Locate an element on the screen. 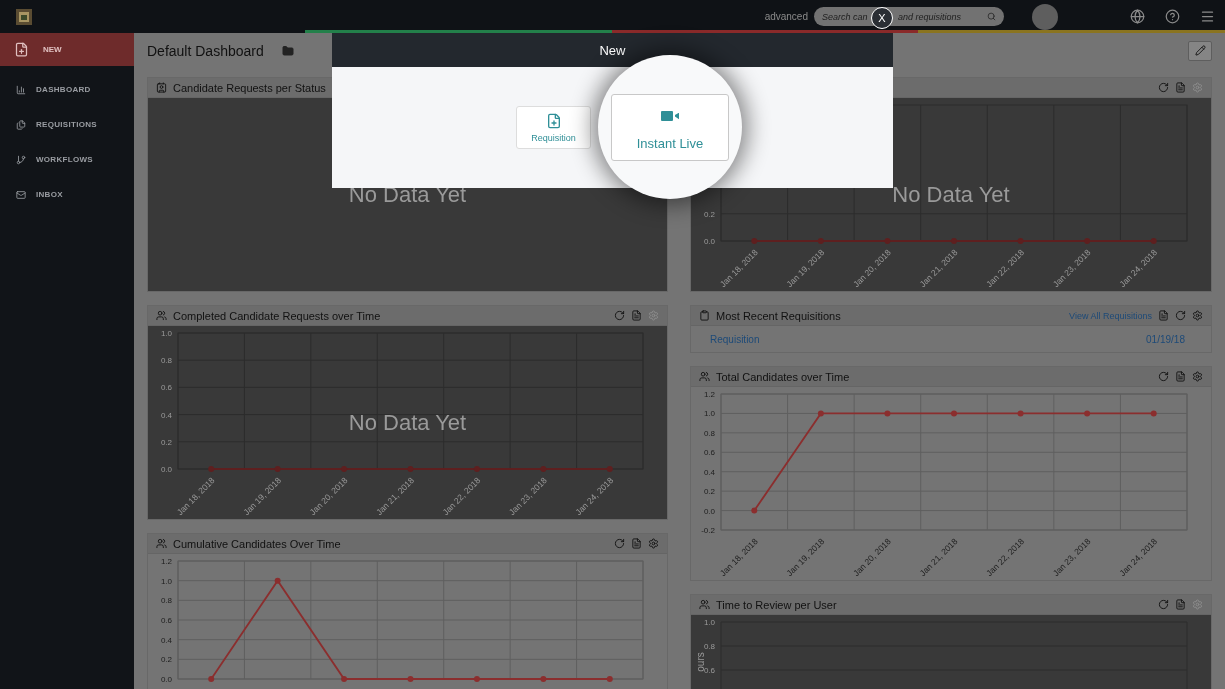 The image size is (1225, 689). folder-icon is located at coordinates (287, 50).